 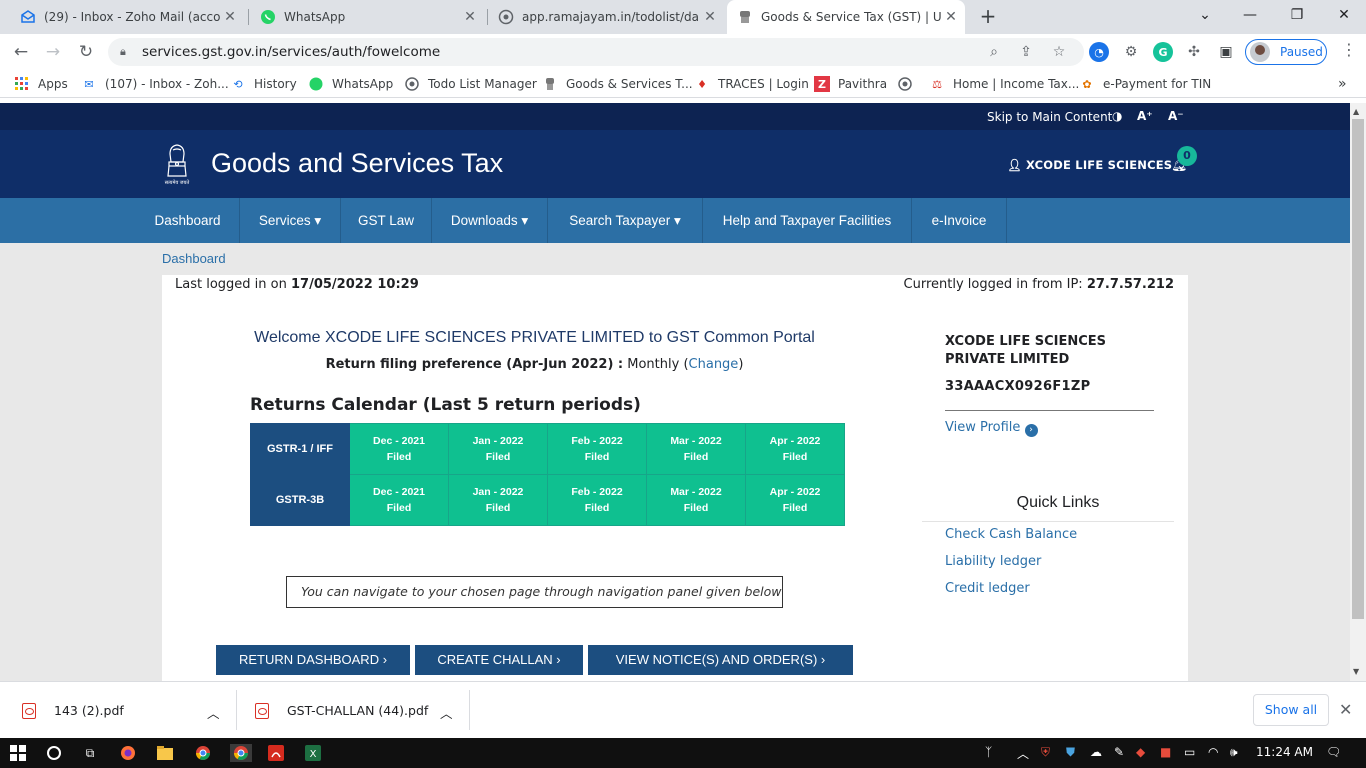 What do you see at coordinates (909, 84) in the screenshot?
I see `bookmark-globe` at bounding box center [909, 84].